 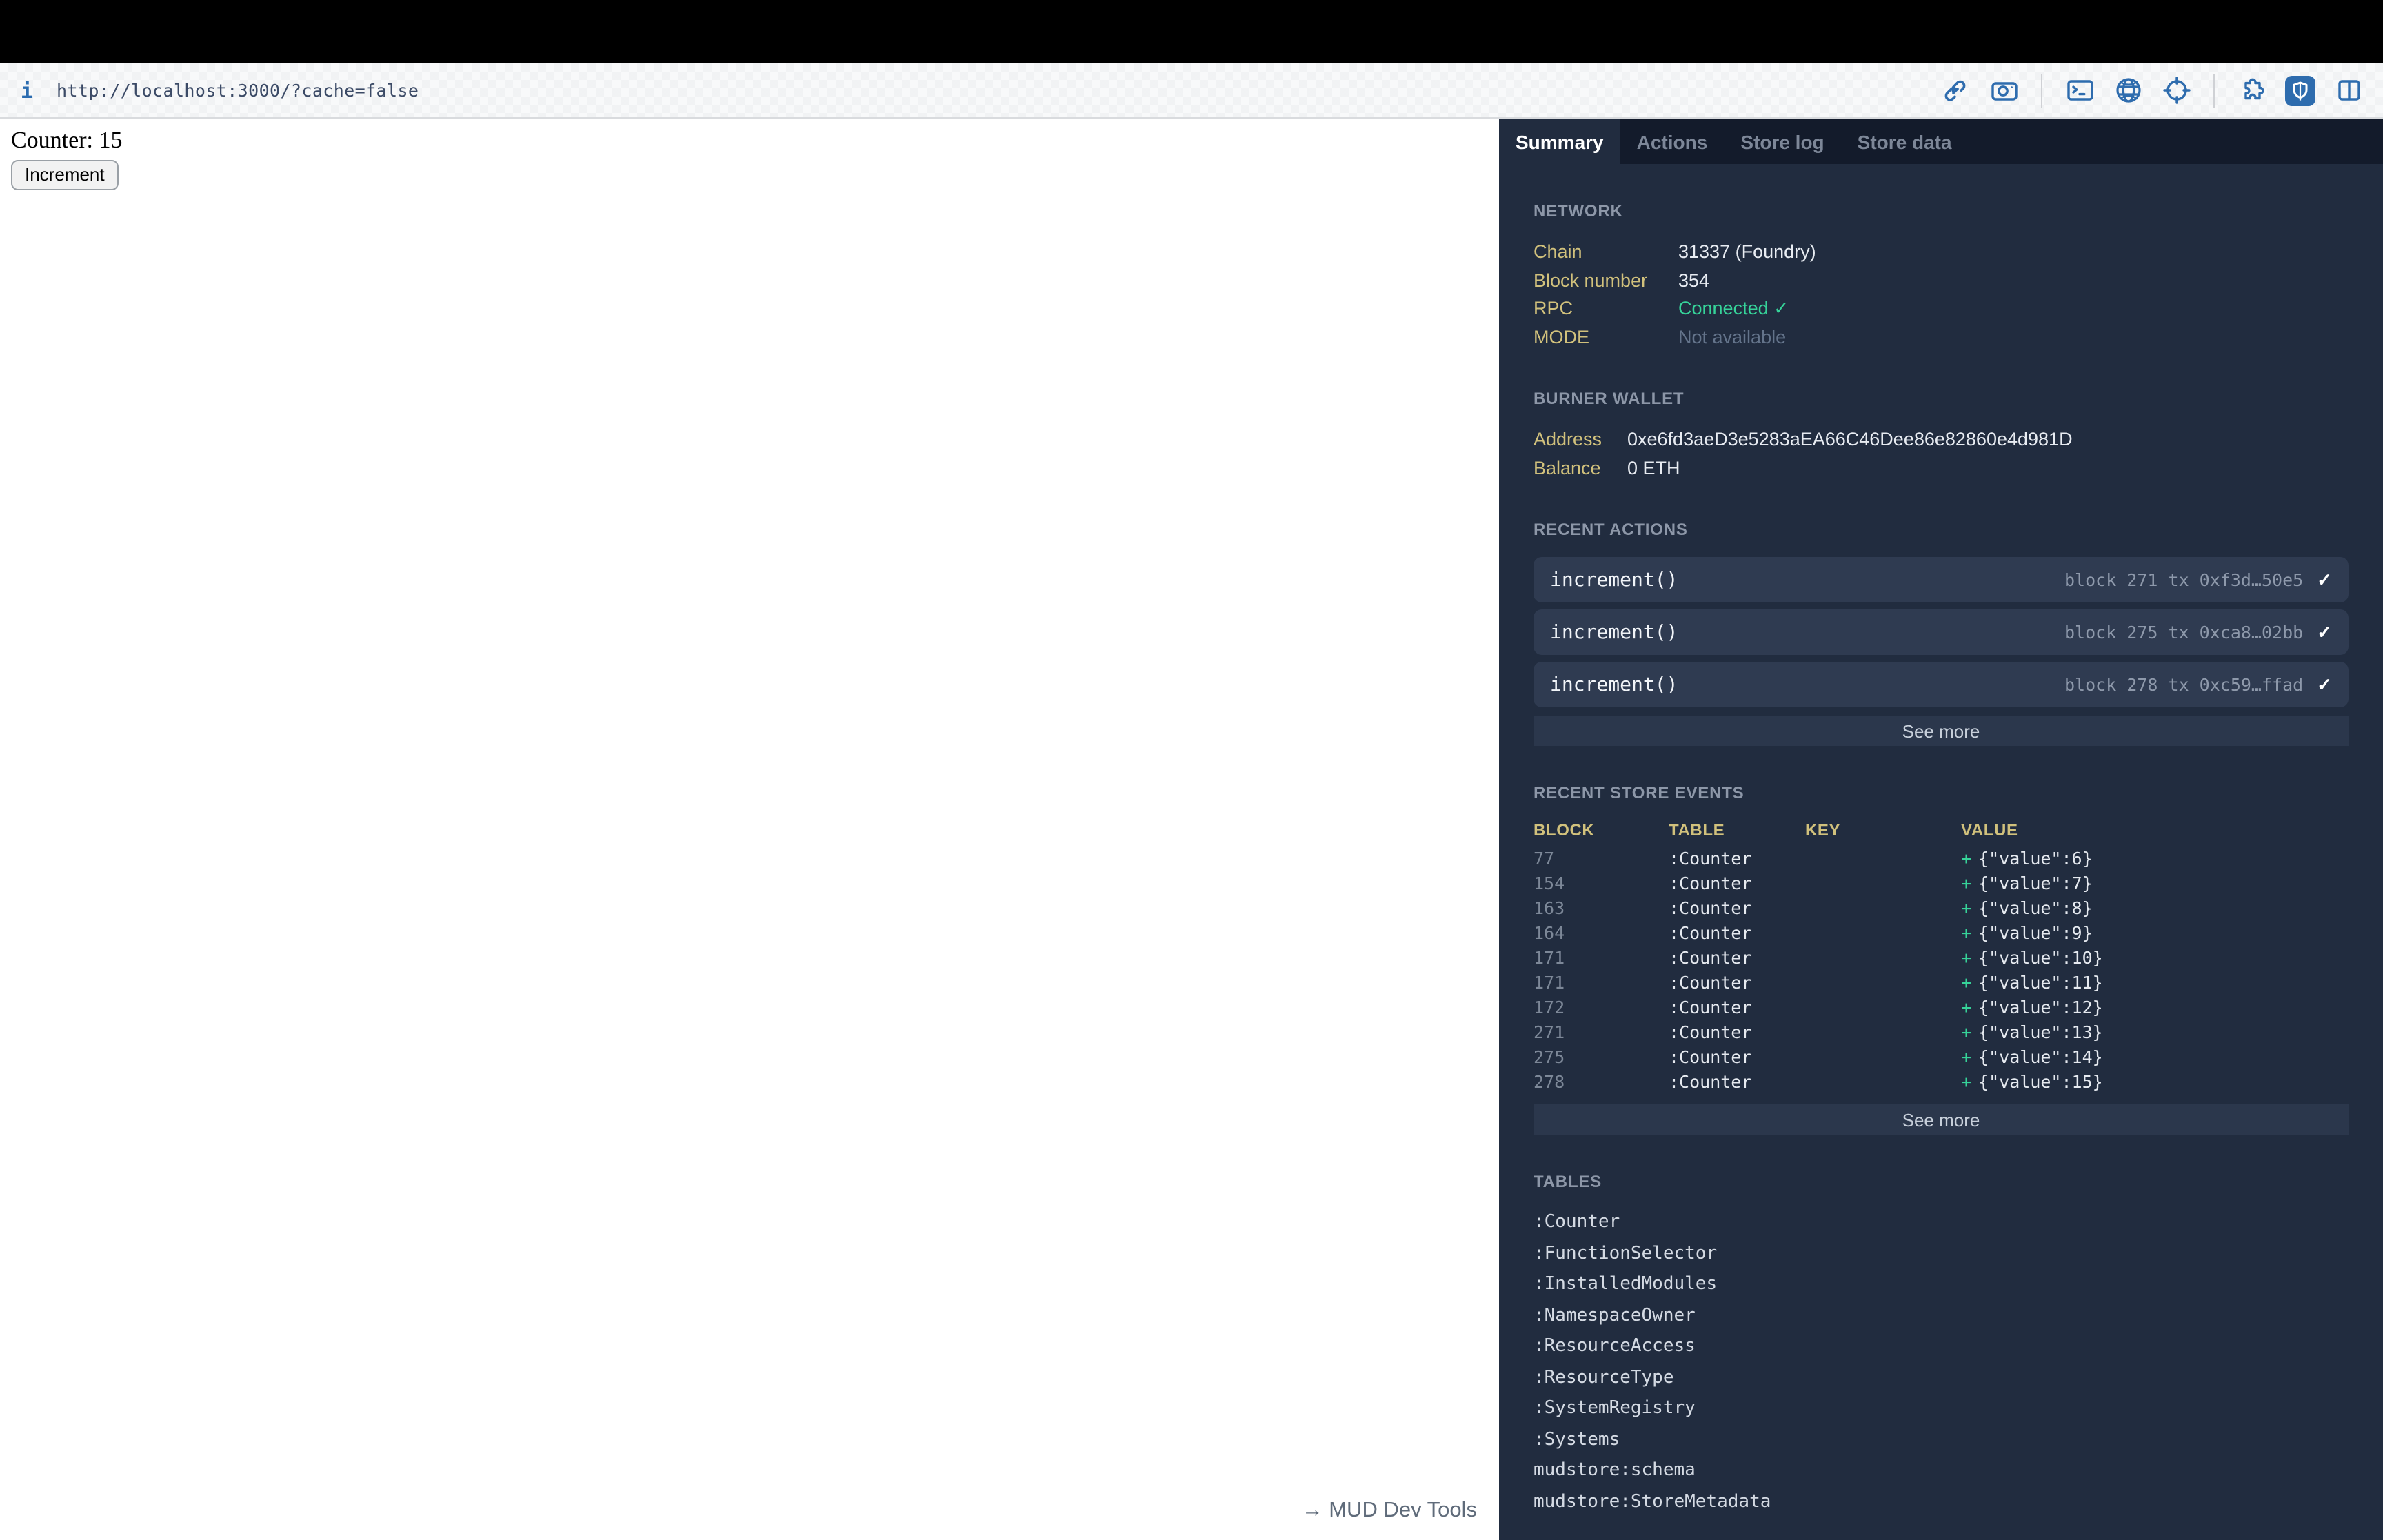 I want to click on store-events-header-row: BLOCK TABLE KEY VALUE, so click(x=1941, y=830).